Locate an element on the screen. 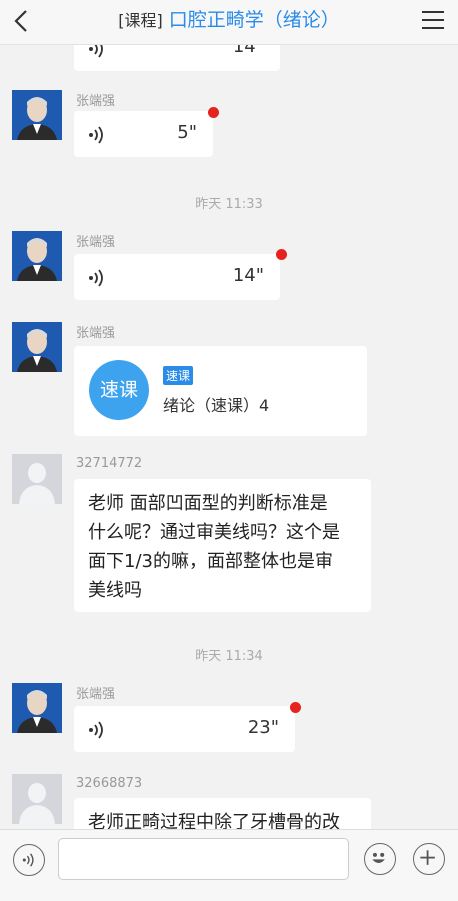  message-line: 什么呢？通过审美线吗？这个是 is located at coordinates (214, 532).